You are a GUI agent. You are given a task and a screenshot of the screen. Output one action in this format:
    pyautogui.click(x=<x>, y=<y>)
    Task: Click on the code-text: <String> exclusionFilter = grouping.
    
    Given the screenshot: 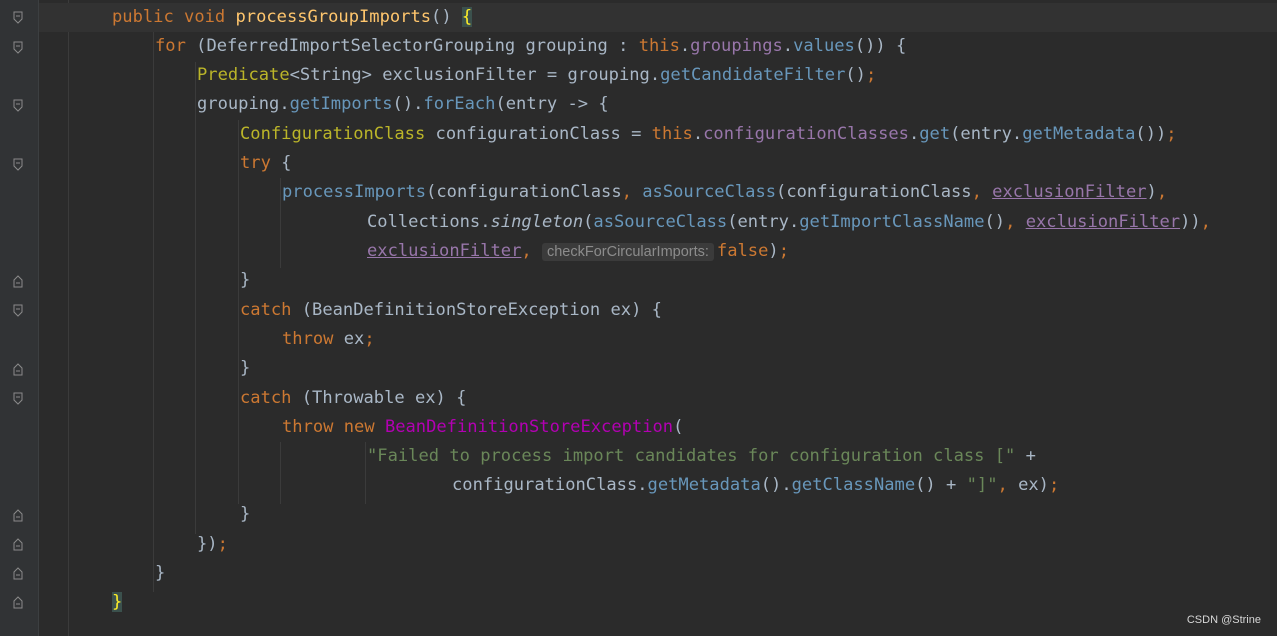 What is the action you would take?
    pyautogui.click(x=475, y=75)
    